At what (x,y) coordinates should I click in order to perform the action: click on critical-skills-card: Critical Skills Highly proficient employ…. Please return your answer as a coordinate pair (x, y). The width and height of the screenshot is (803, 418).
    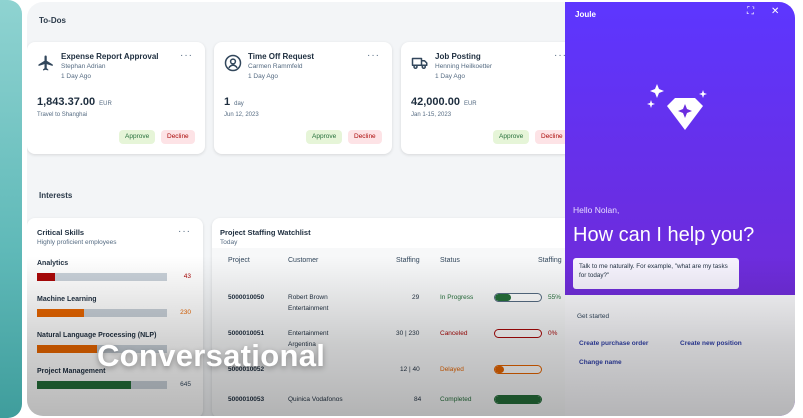
    Looking at the image, I should click on (115, 317).